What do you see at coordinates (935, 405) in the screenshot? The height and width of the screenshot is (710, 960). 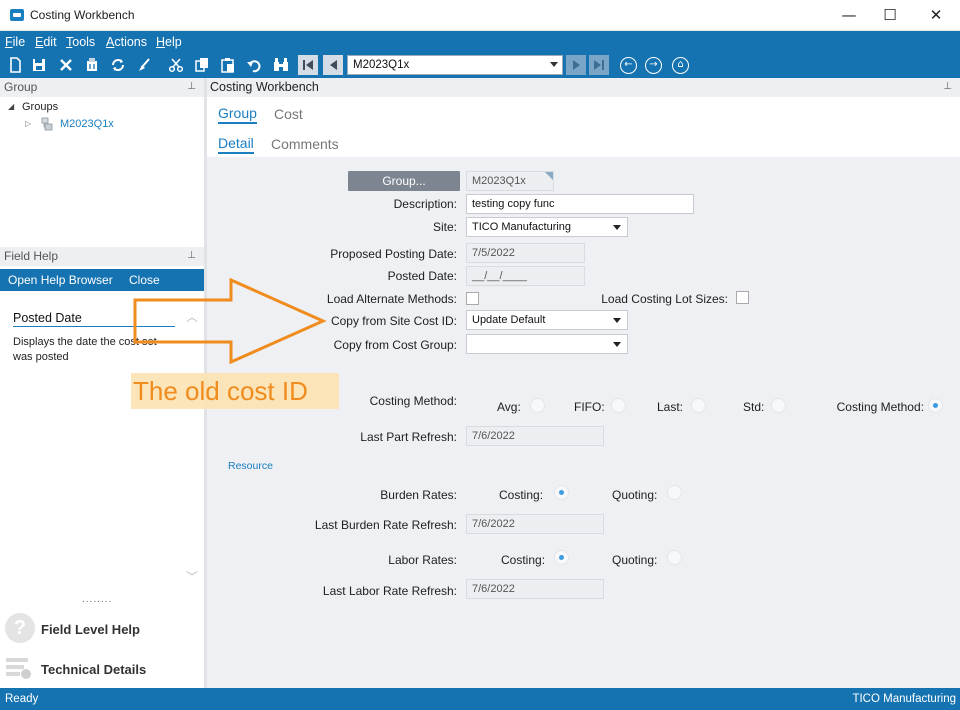 I see `method-costing-method-radio` at bounding box center [935, 405].